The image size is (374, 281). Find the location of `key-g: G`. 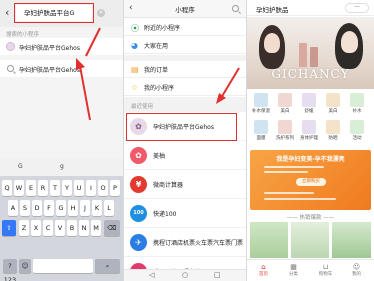

key-g: G is located at coordinates (61, 208).